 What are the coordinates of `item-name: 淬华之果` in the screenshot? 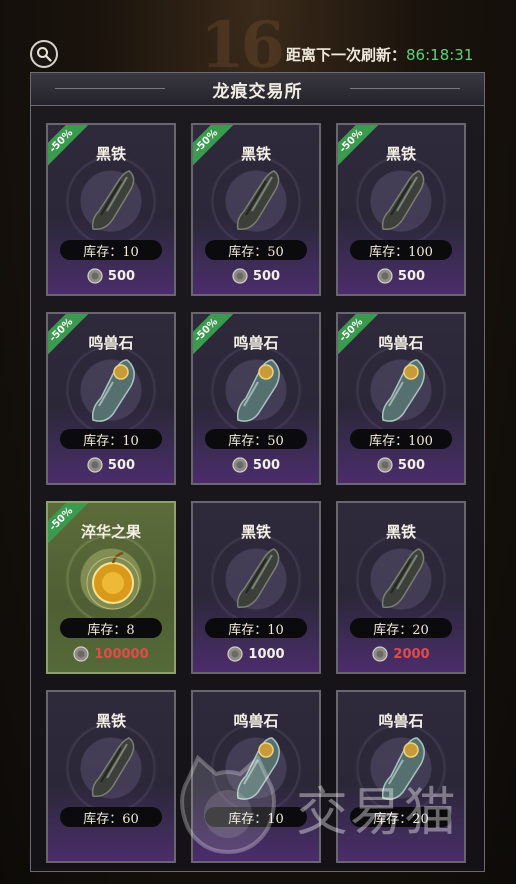 It's located at (110, 532).